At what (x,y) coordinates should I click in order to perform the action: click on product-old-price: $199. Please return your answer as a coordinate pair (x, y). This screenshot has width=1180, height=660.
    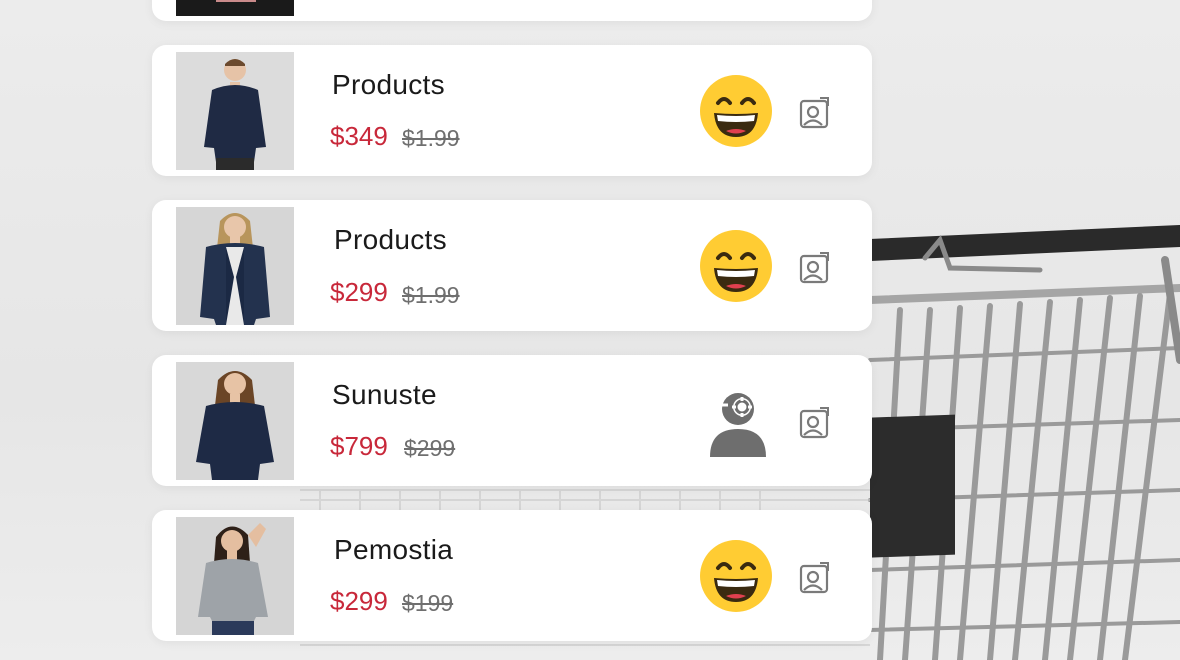
    Looking at the image, I should click on (428, 603).